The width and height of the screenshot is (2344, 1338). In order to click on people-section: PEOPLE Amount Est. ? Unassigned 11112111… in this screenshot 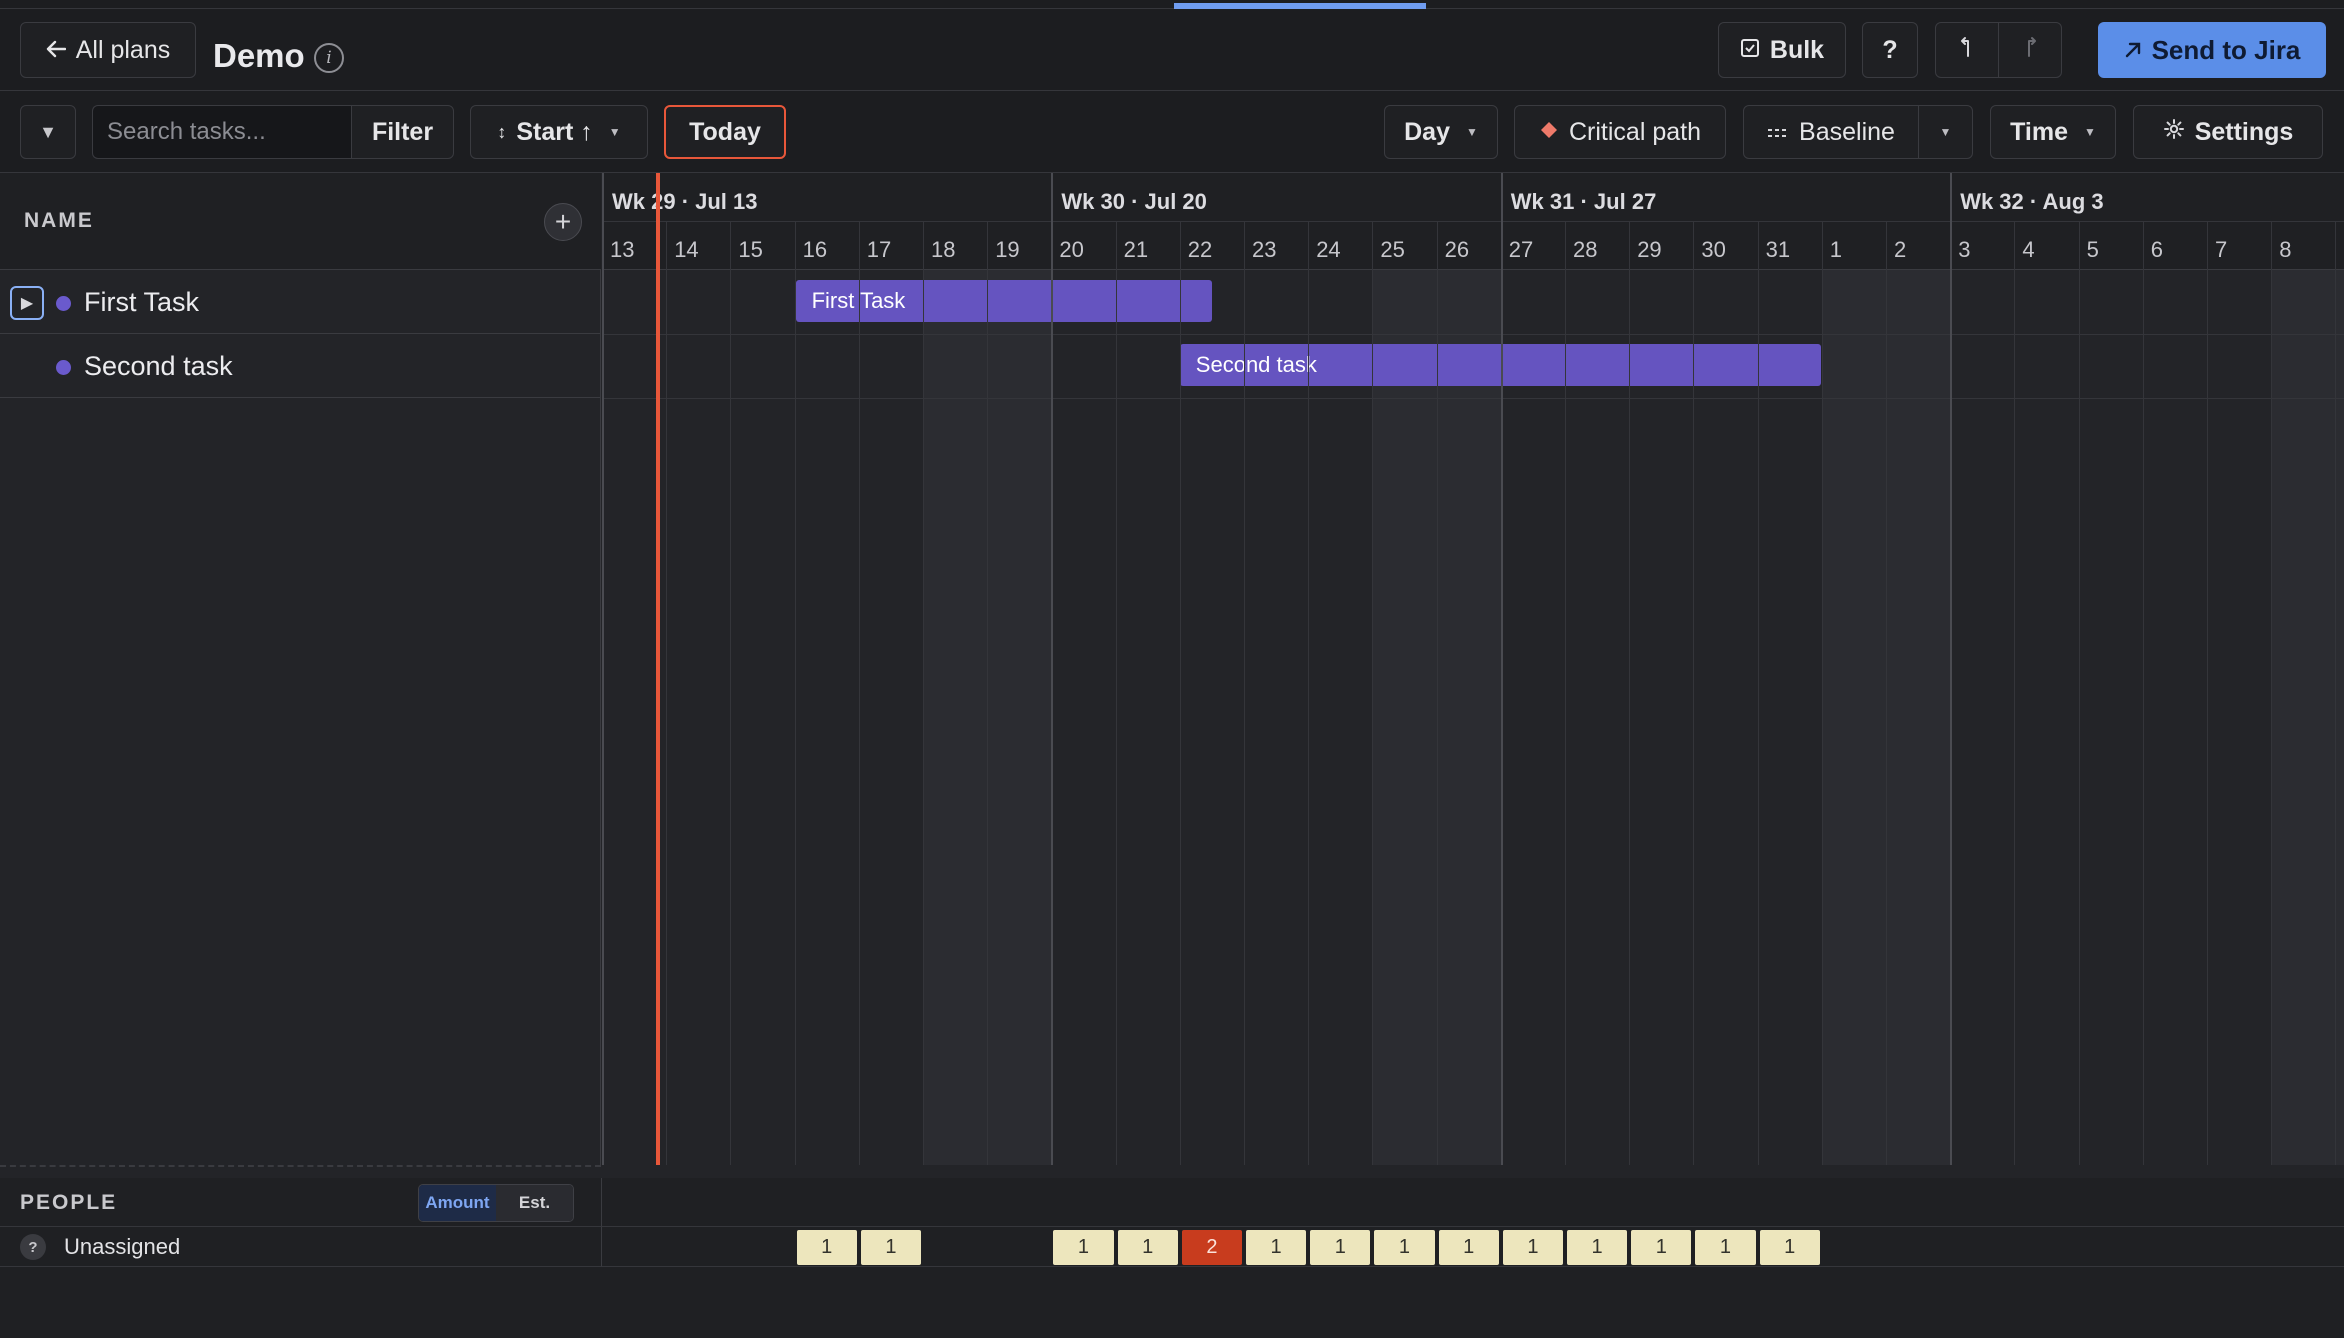, I will do `click(1172, 1258)`.